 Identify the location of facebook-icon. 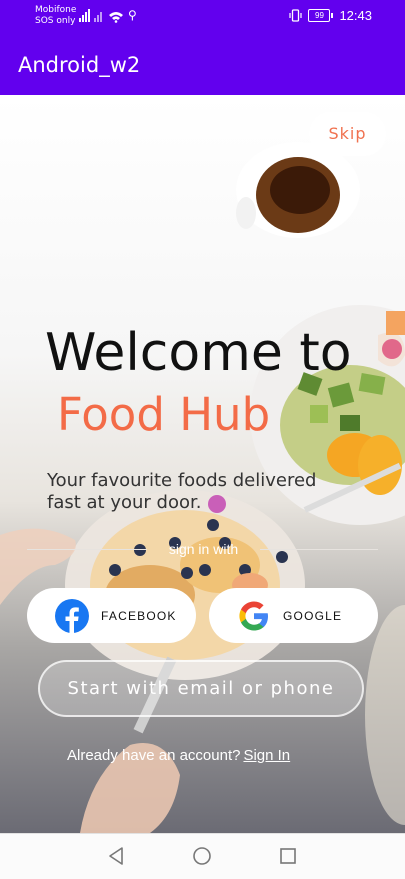
(72, 615).